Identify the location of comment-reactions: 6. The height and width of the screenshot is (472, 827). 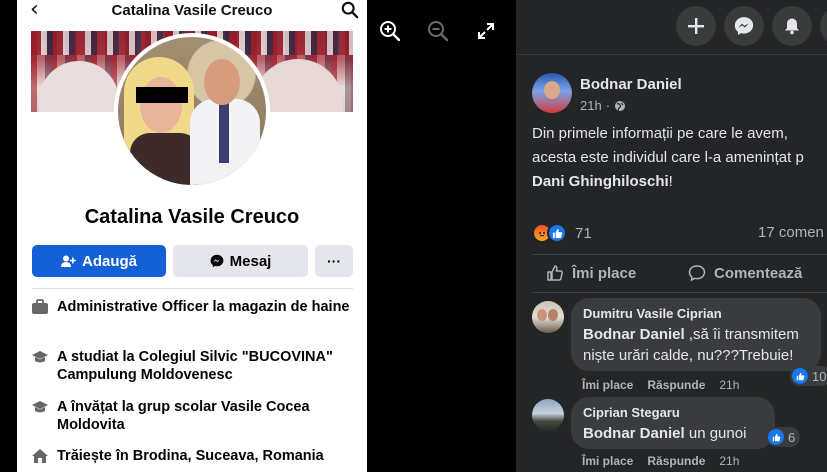
(783, 437).